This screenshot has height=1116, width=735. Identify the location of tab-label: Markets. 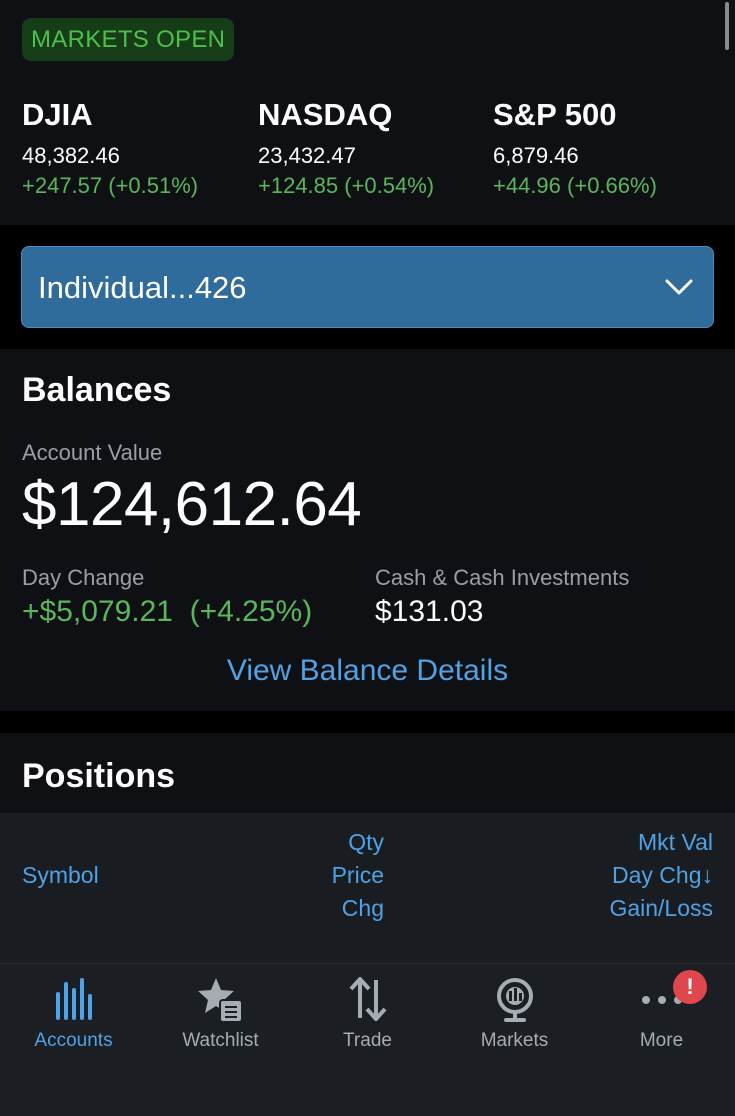
(514, 1040).